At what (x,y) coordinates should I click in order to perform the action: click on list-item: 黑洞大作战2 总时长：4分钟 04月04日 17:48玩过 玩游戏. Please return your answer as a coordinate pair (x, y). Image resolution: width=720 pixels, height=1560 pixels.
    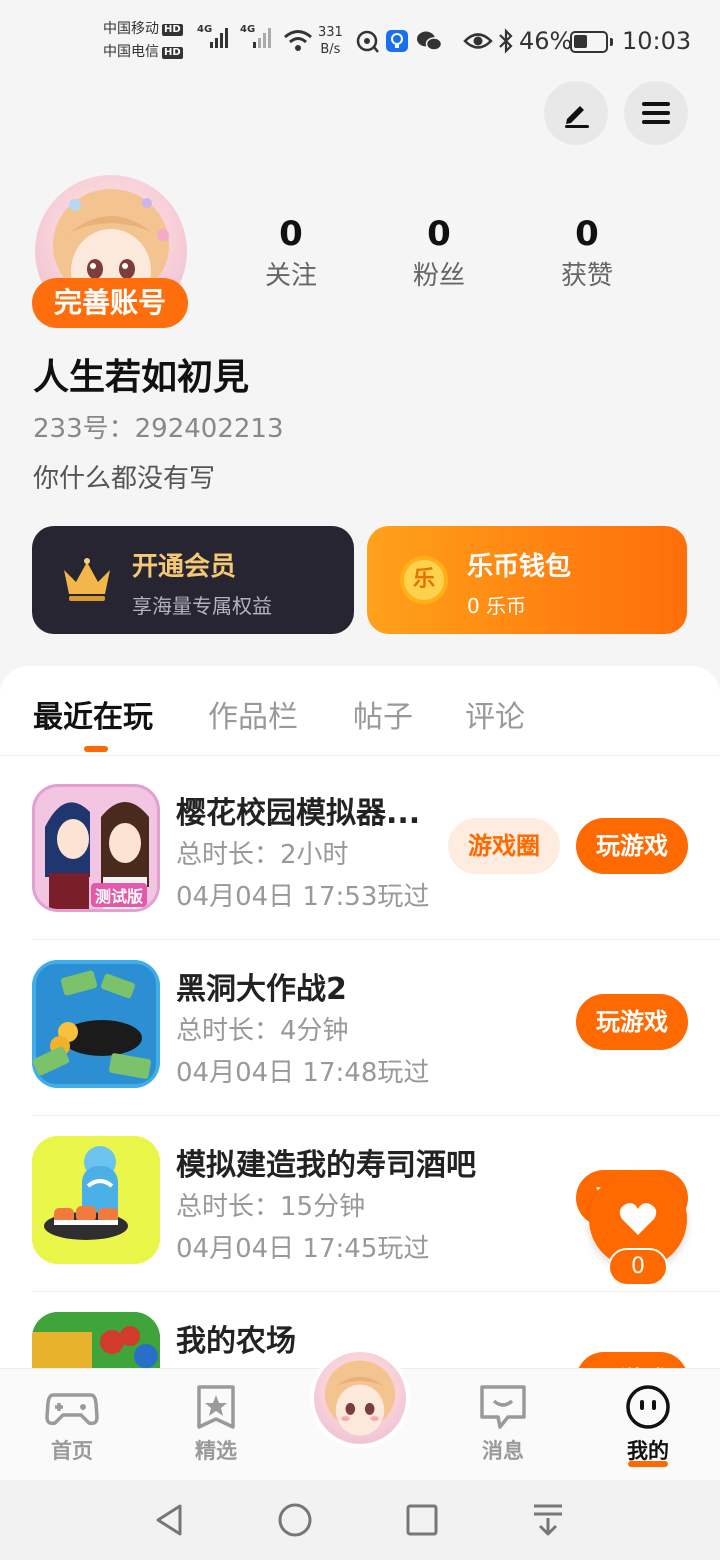
    Looking at the image, I should click on (376, 1028).